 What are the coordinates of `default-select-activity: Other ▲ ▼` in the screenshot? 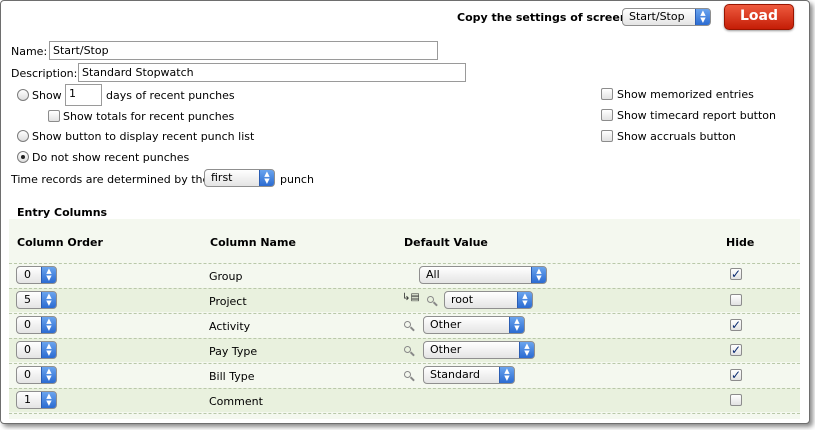 It's located at (474, 325).